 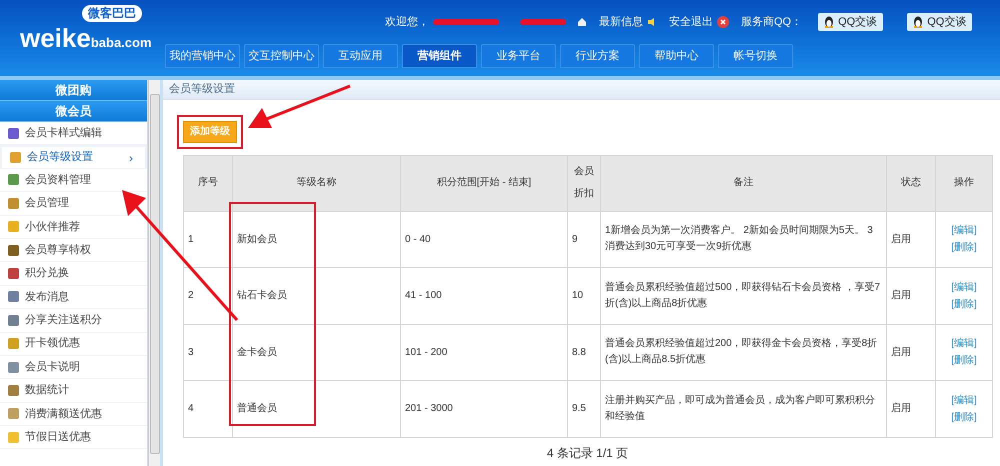 What do you see at coordinates (964, 183) in the screenshot?
I see `column-header: 操作` at bounding box center [964, 183].